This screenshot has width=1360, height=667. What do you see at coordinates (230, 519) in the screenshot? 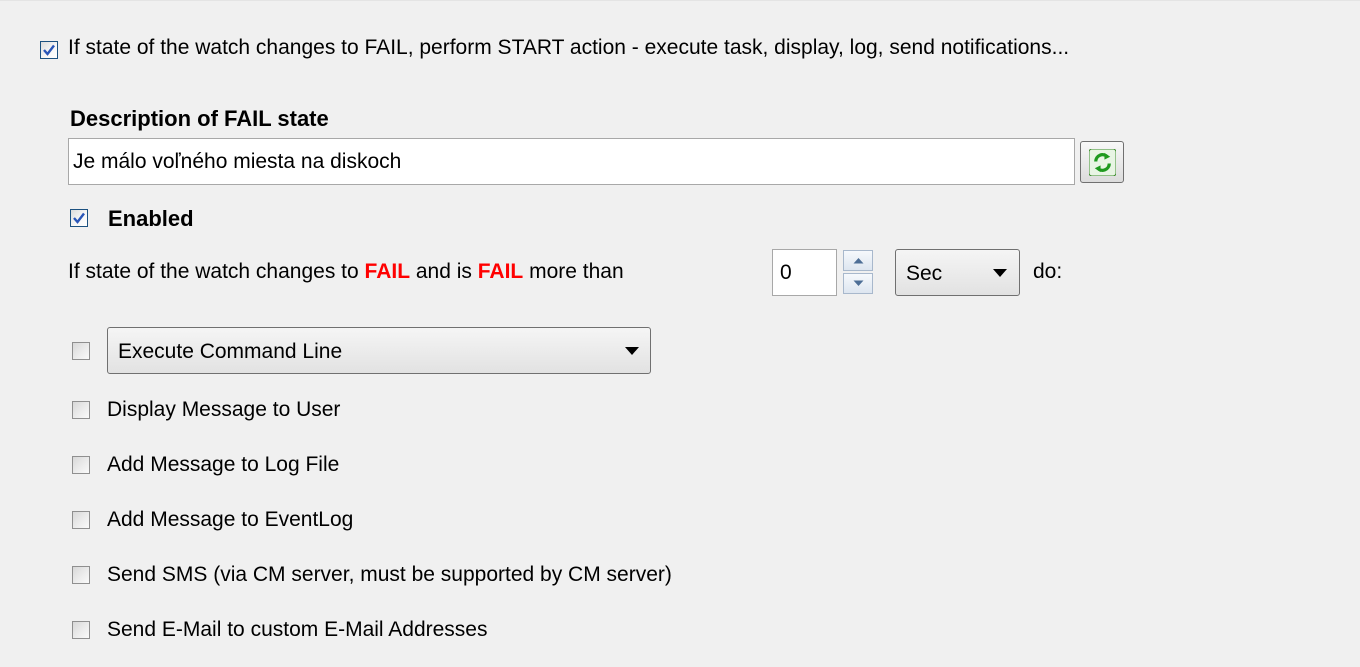
I see `event-log-label: Add Message to EventLog` at bounding box center [230, 519].